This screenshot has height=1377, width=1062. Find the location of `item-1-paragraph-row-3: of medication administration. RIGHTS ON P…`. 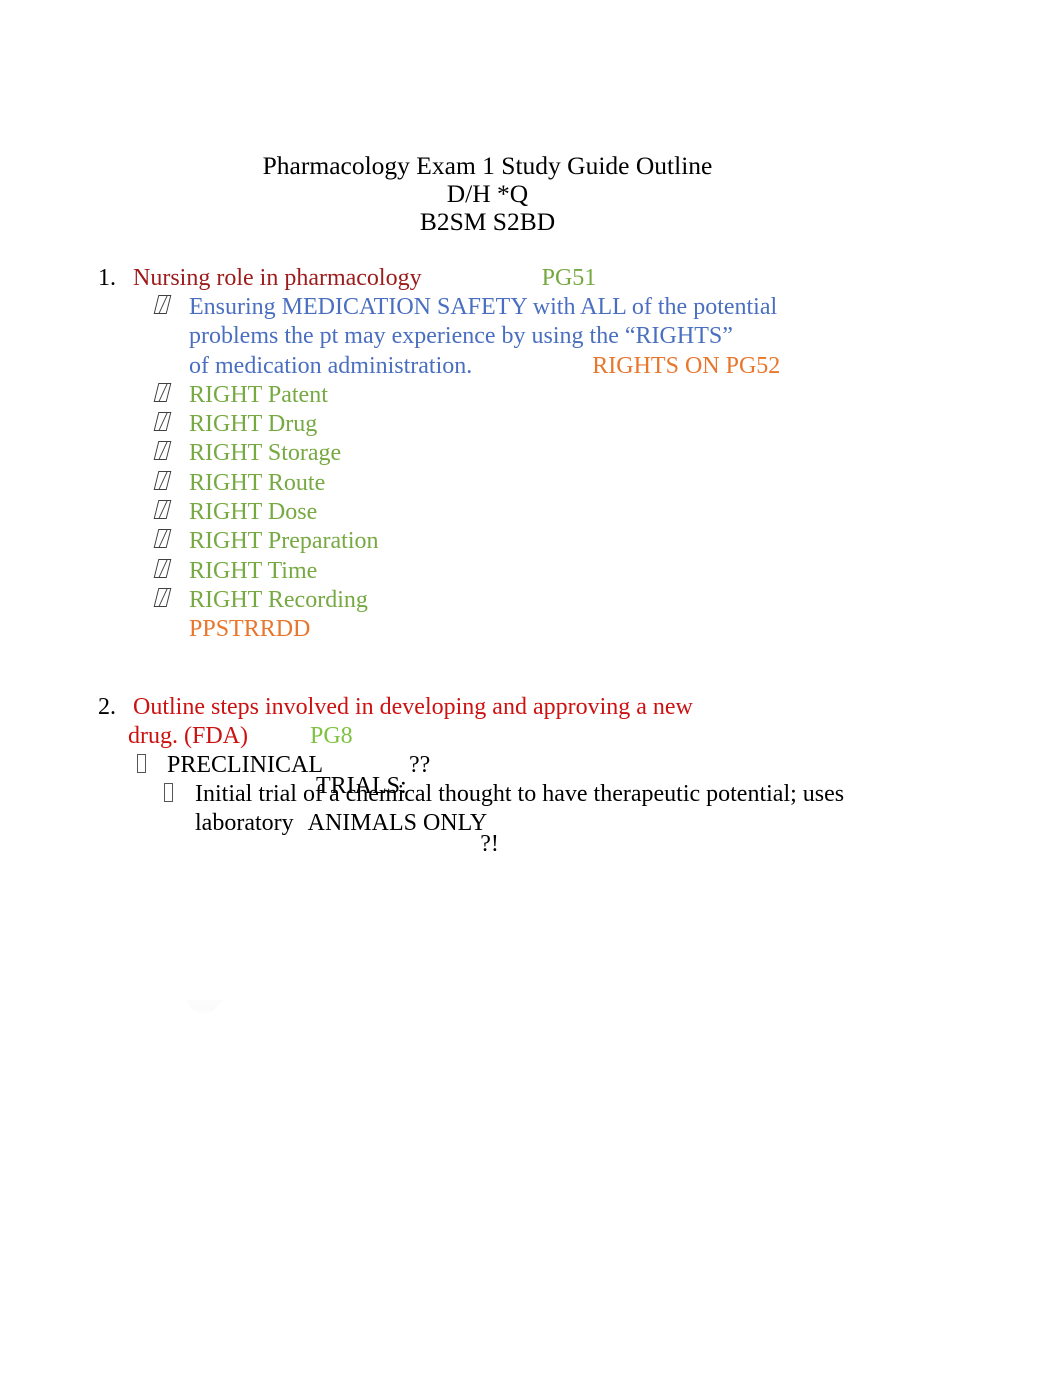

item-1-paragraph-row-3: of medication administration. RIGHTS ON P… is located at coordinates (531, 366).